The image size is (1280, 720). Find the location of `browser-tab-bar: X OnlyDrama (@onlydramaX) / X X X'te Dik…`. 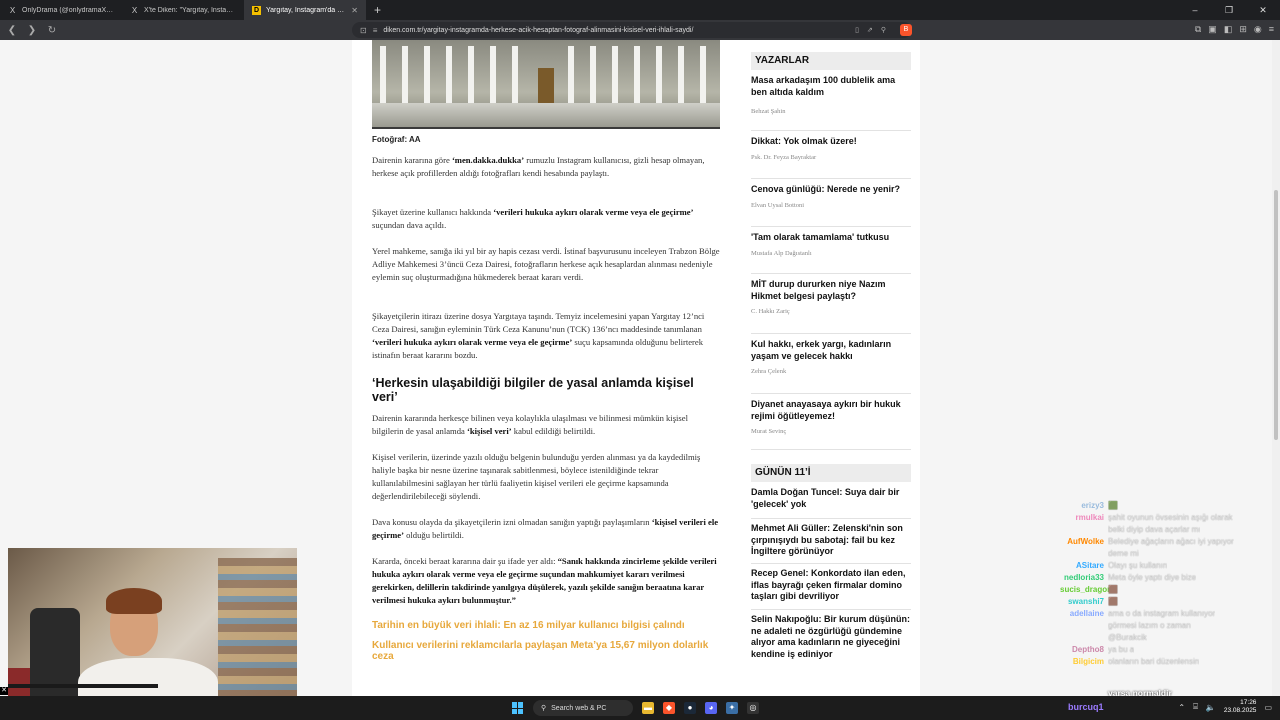

browser-tab-bar: X OnlyDrama (@onlydramaX) / X X X'te Dik… is located at coordinates (640, 10).